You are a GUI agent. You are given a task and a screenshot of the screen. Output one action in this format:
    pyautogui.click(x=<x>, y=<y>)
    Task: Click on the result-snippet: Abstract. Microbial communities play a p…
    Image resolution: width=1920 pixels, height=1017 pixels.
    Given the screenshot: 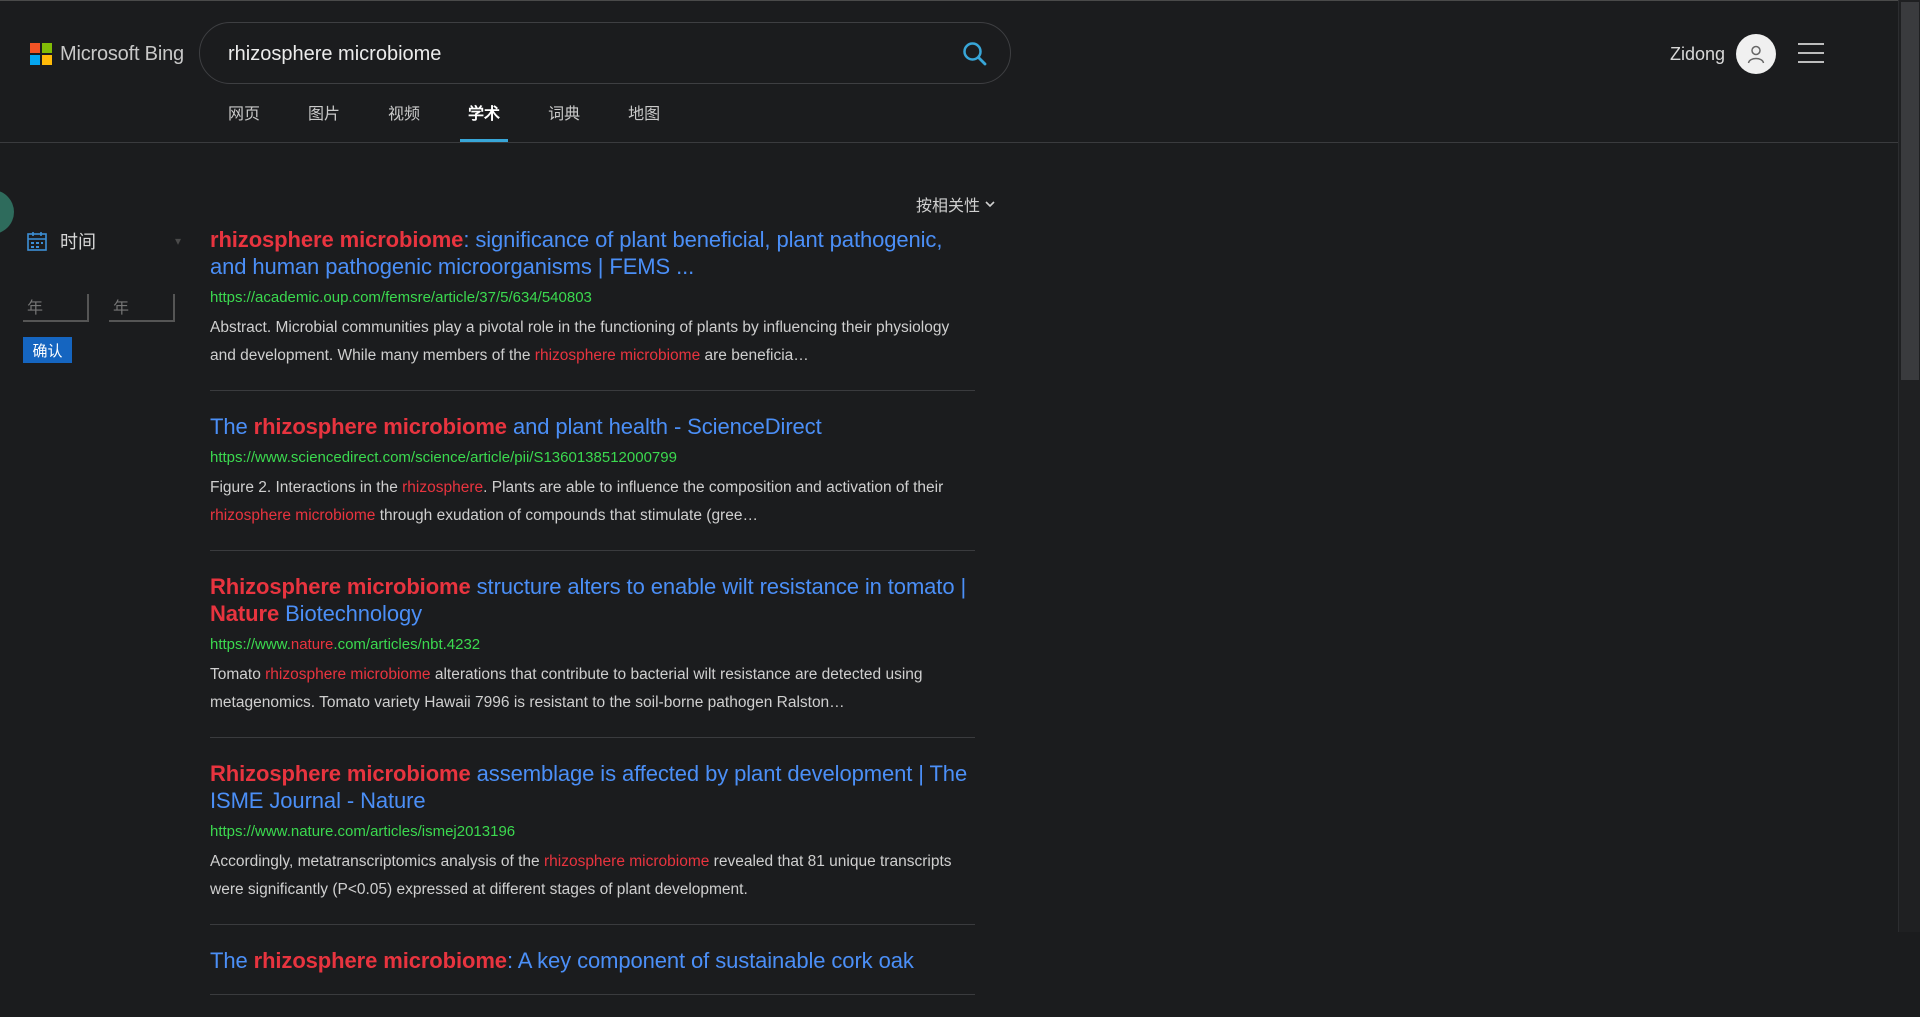 What is the action you would take?
    pyautogui.click(x=592, y=342)
    